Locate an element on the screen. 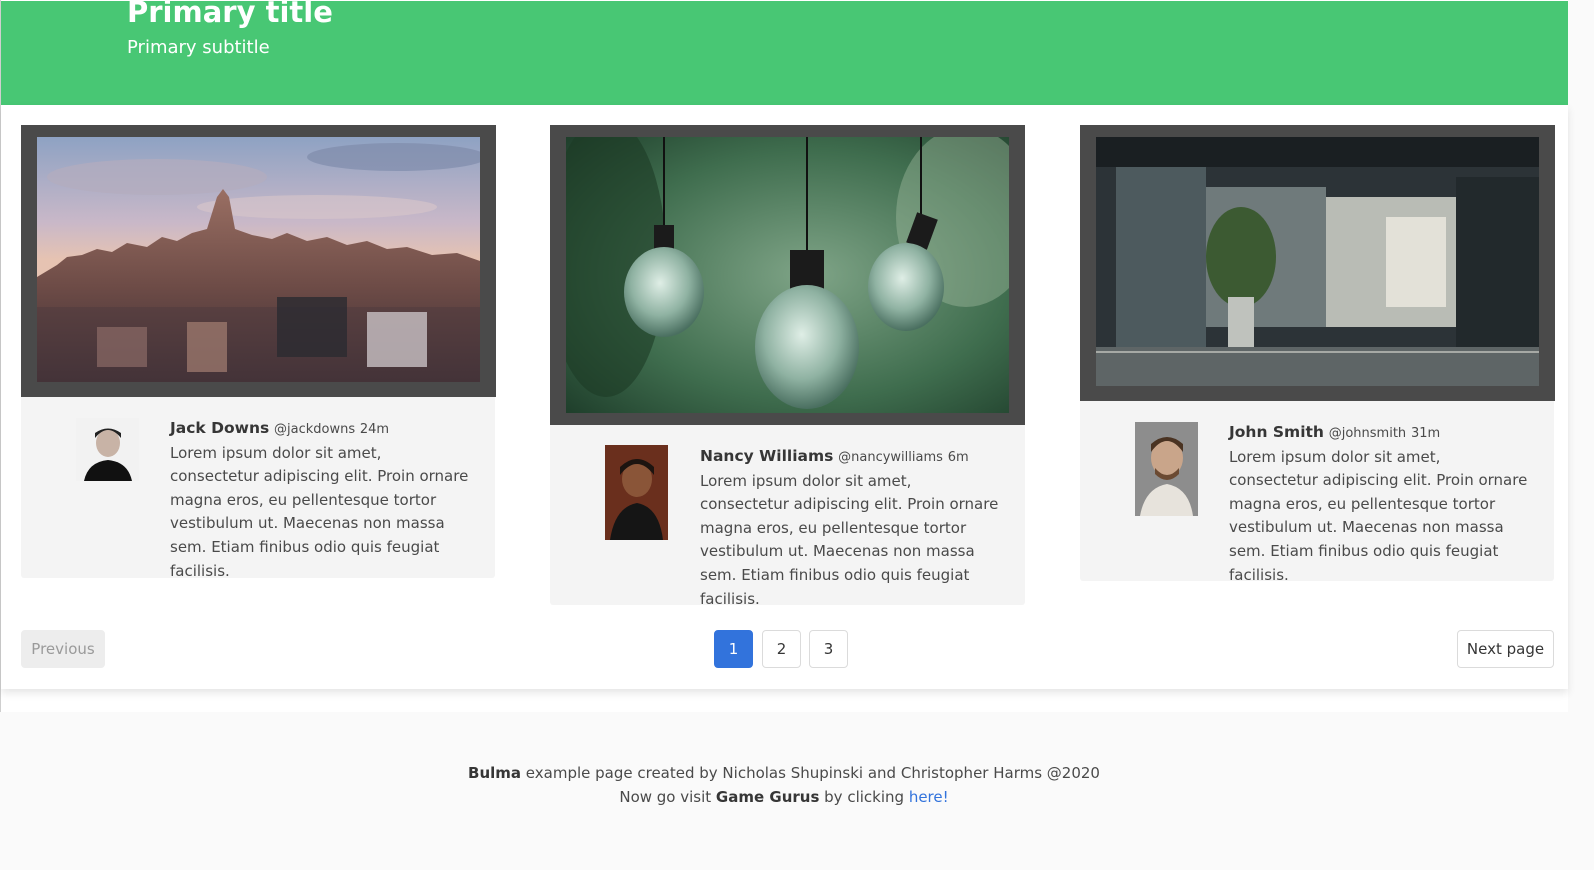 The width and height of the screenshot is (1594, 870). city-skyline-photo is located at coordinates (258, 259).